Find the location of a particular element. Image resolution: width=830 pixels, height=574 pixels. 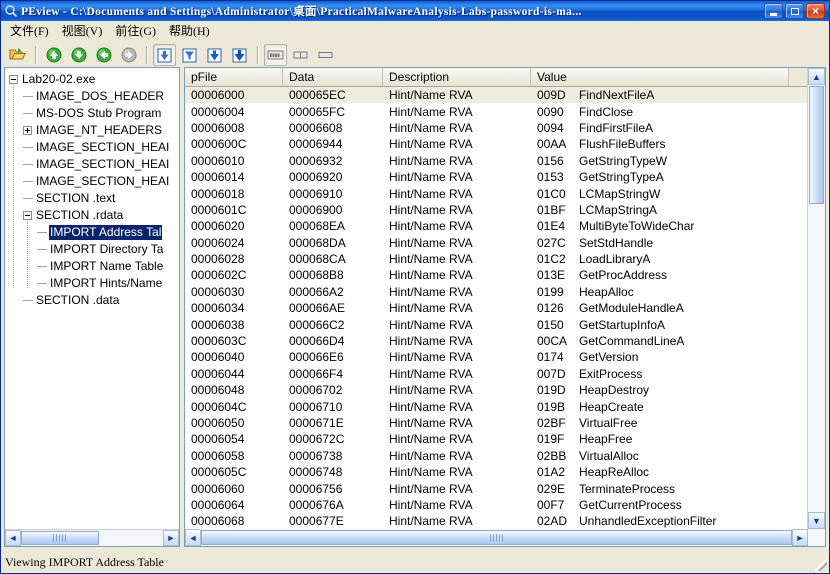

cell-value: 00F7 GetCurrentProcess is located at coordinates (660, 505).